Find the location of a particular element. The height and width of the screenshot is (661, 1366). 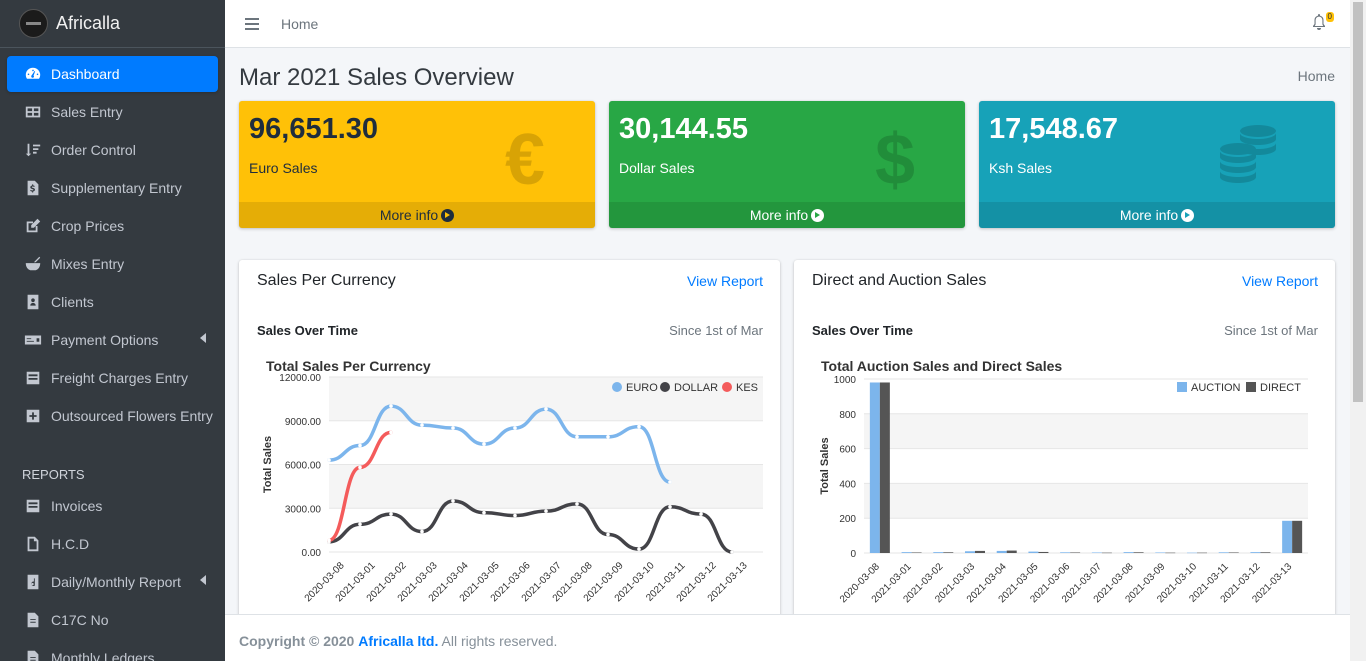

chart-title: Total Sales Per Currency is located at coordinates (348, 366).